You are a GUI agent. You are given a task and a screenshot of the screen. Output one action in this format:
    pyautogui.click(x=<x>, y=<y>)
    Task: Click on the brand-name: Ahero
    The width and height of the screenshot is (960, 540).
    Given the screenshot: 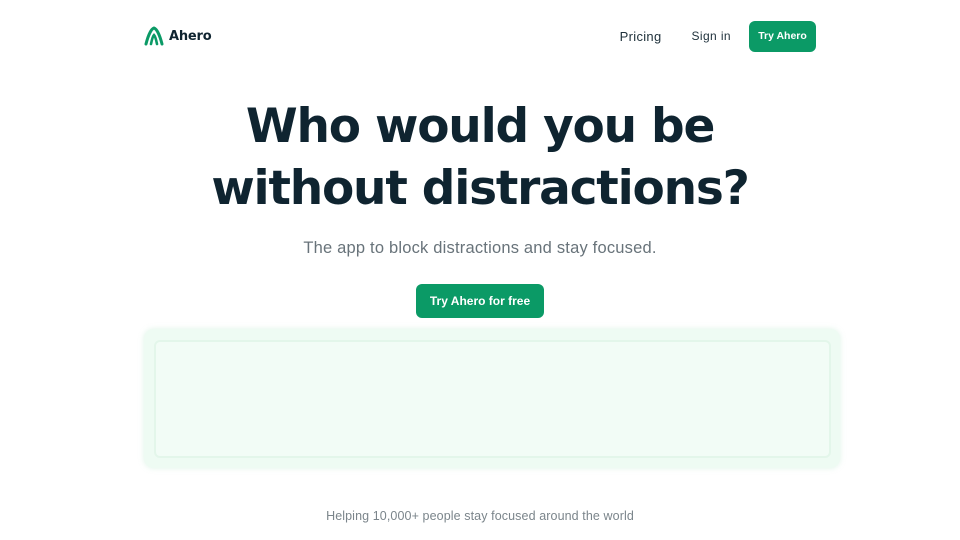 What is the action you would take?
    pyautogui.click(x=190, y=36)
    